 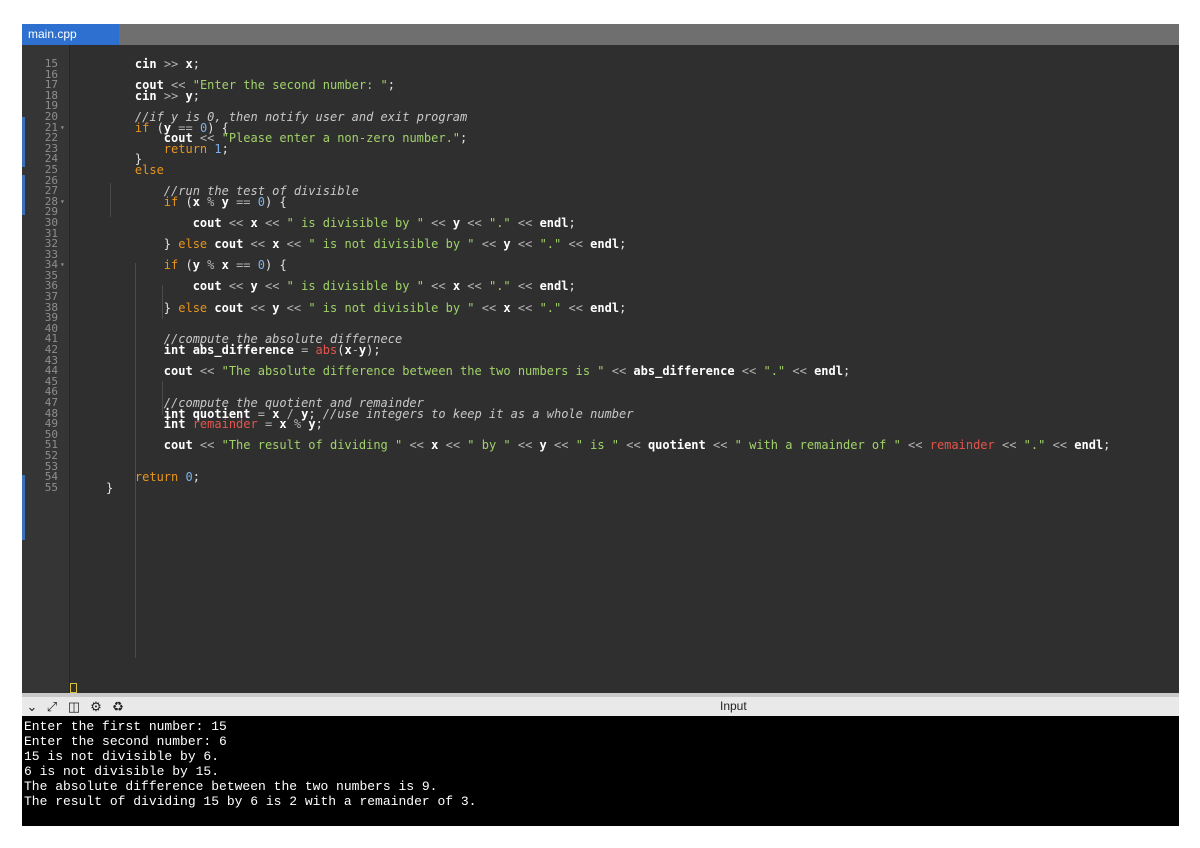 What do you see at coordinates (600, 159) in the screenshot?
I see `code-line: 24 }` at bounding box center [600, 159].